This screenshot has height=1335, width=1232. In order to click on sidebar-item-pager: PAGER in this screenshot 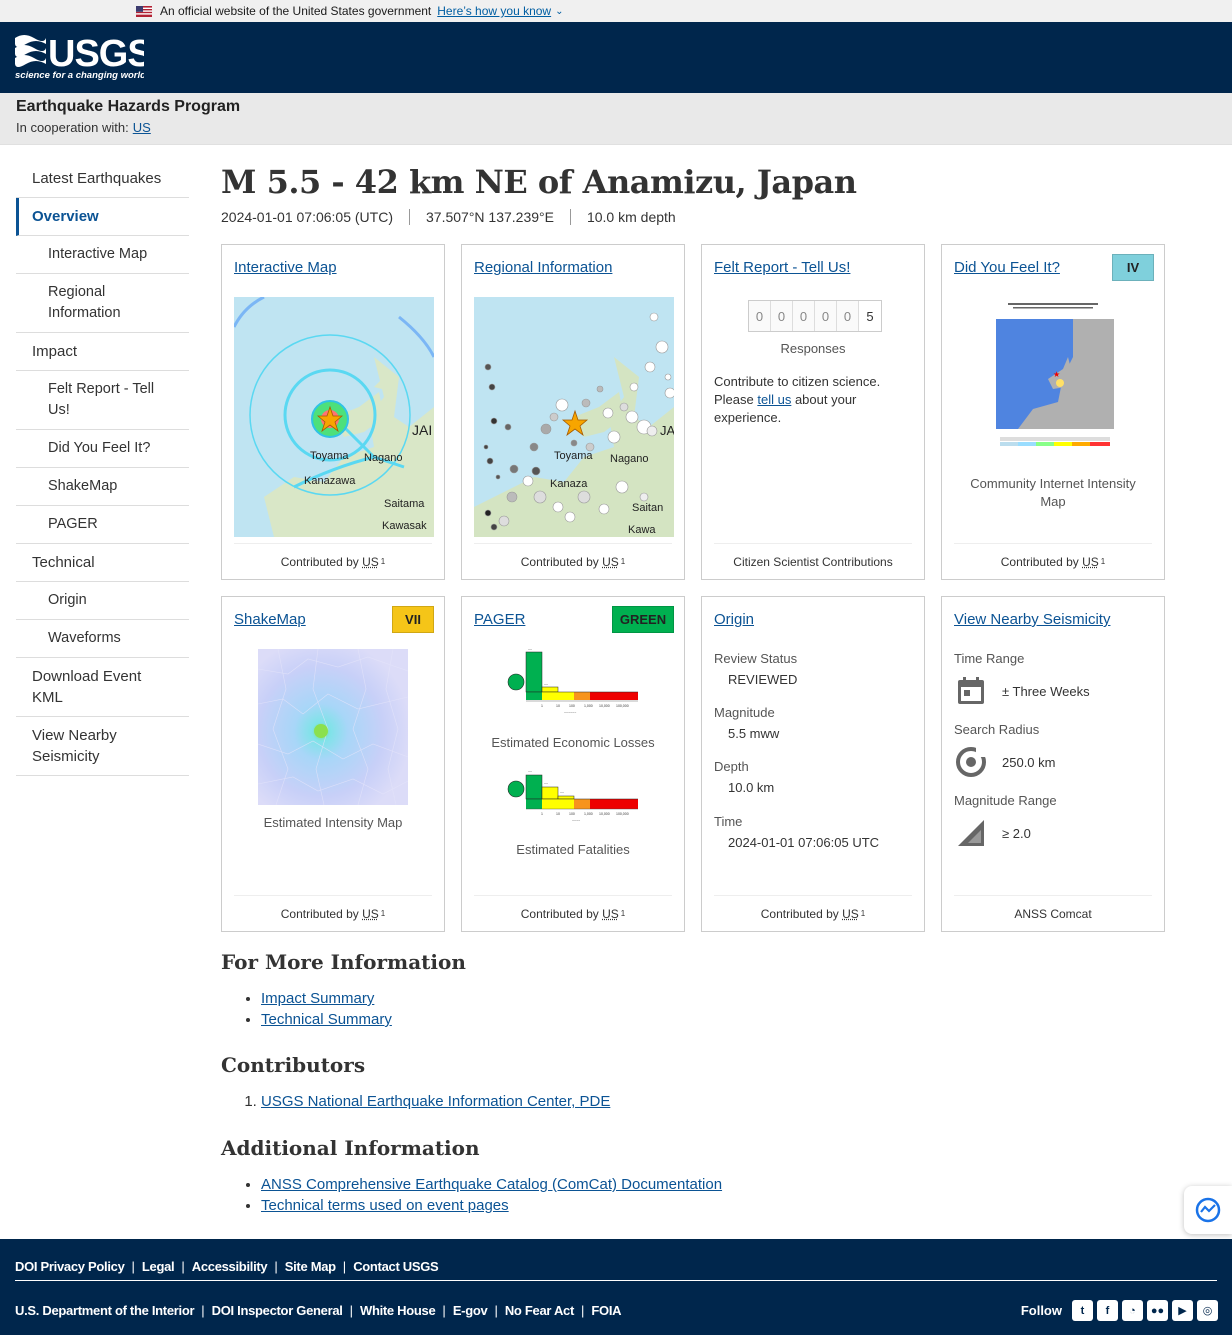, I will do `click(102, 525)`.